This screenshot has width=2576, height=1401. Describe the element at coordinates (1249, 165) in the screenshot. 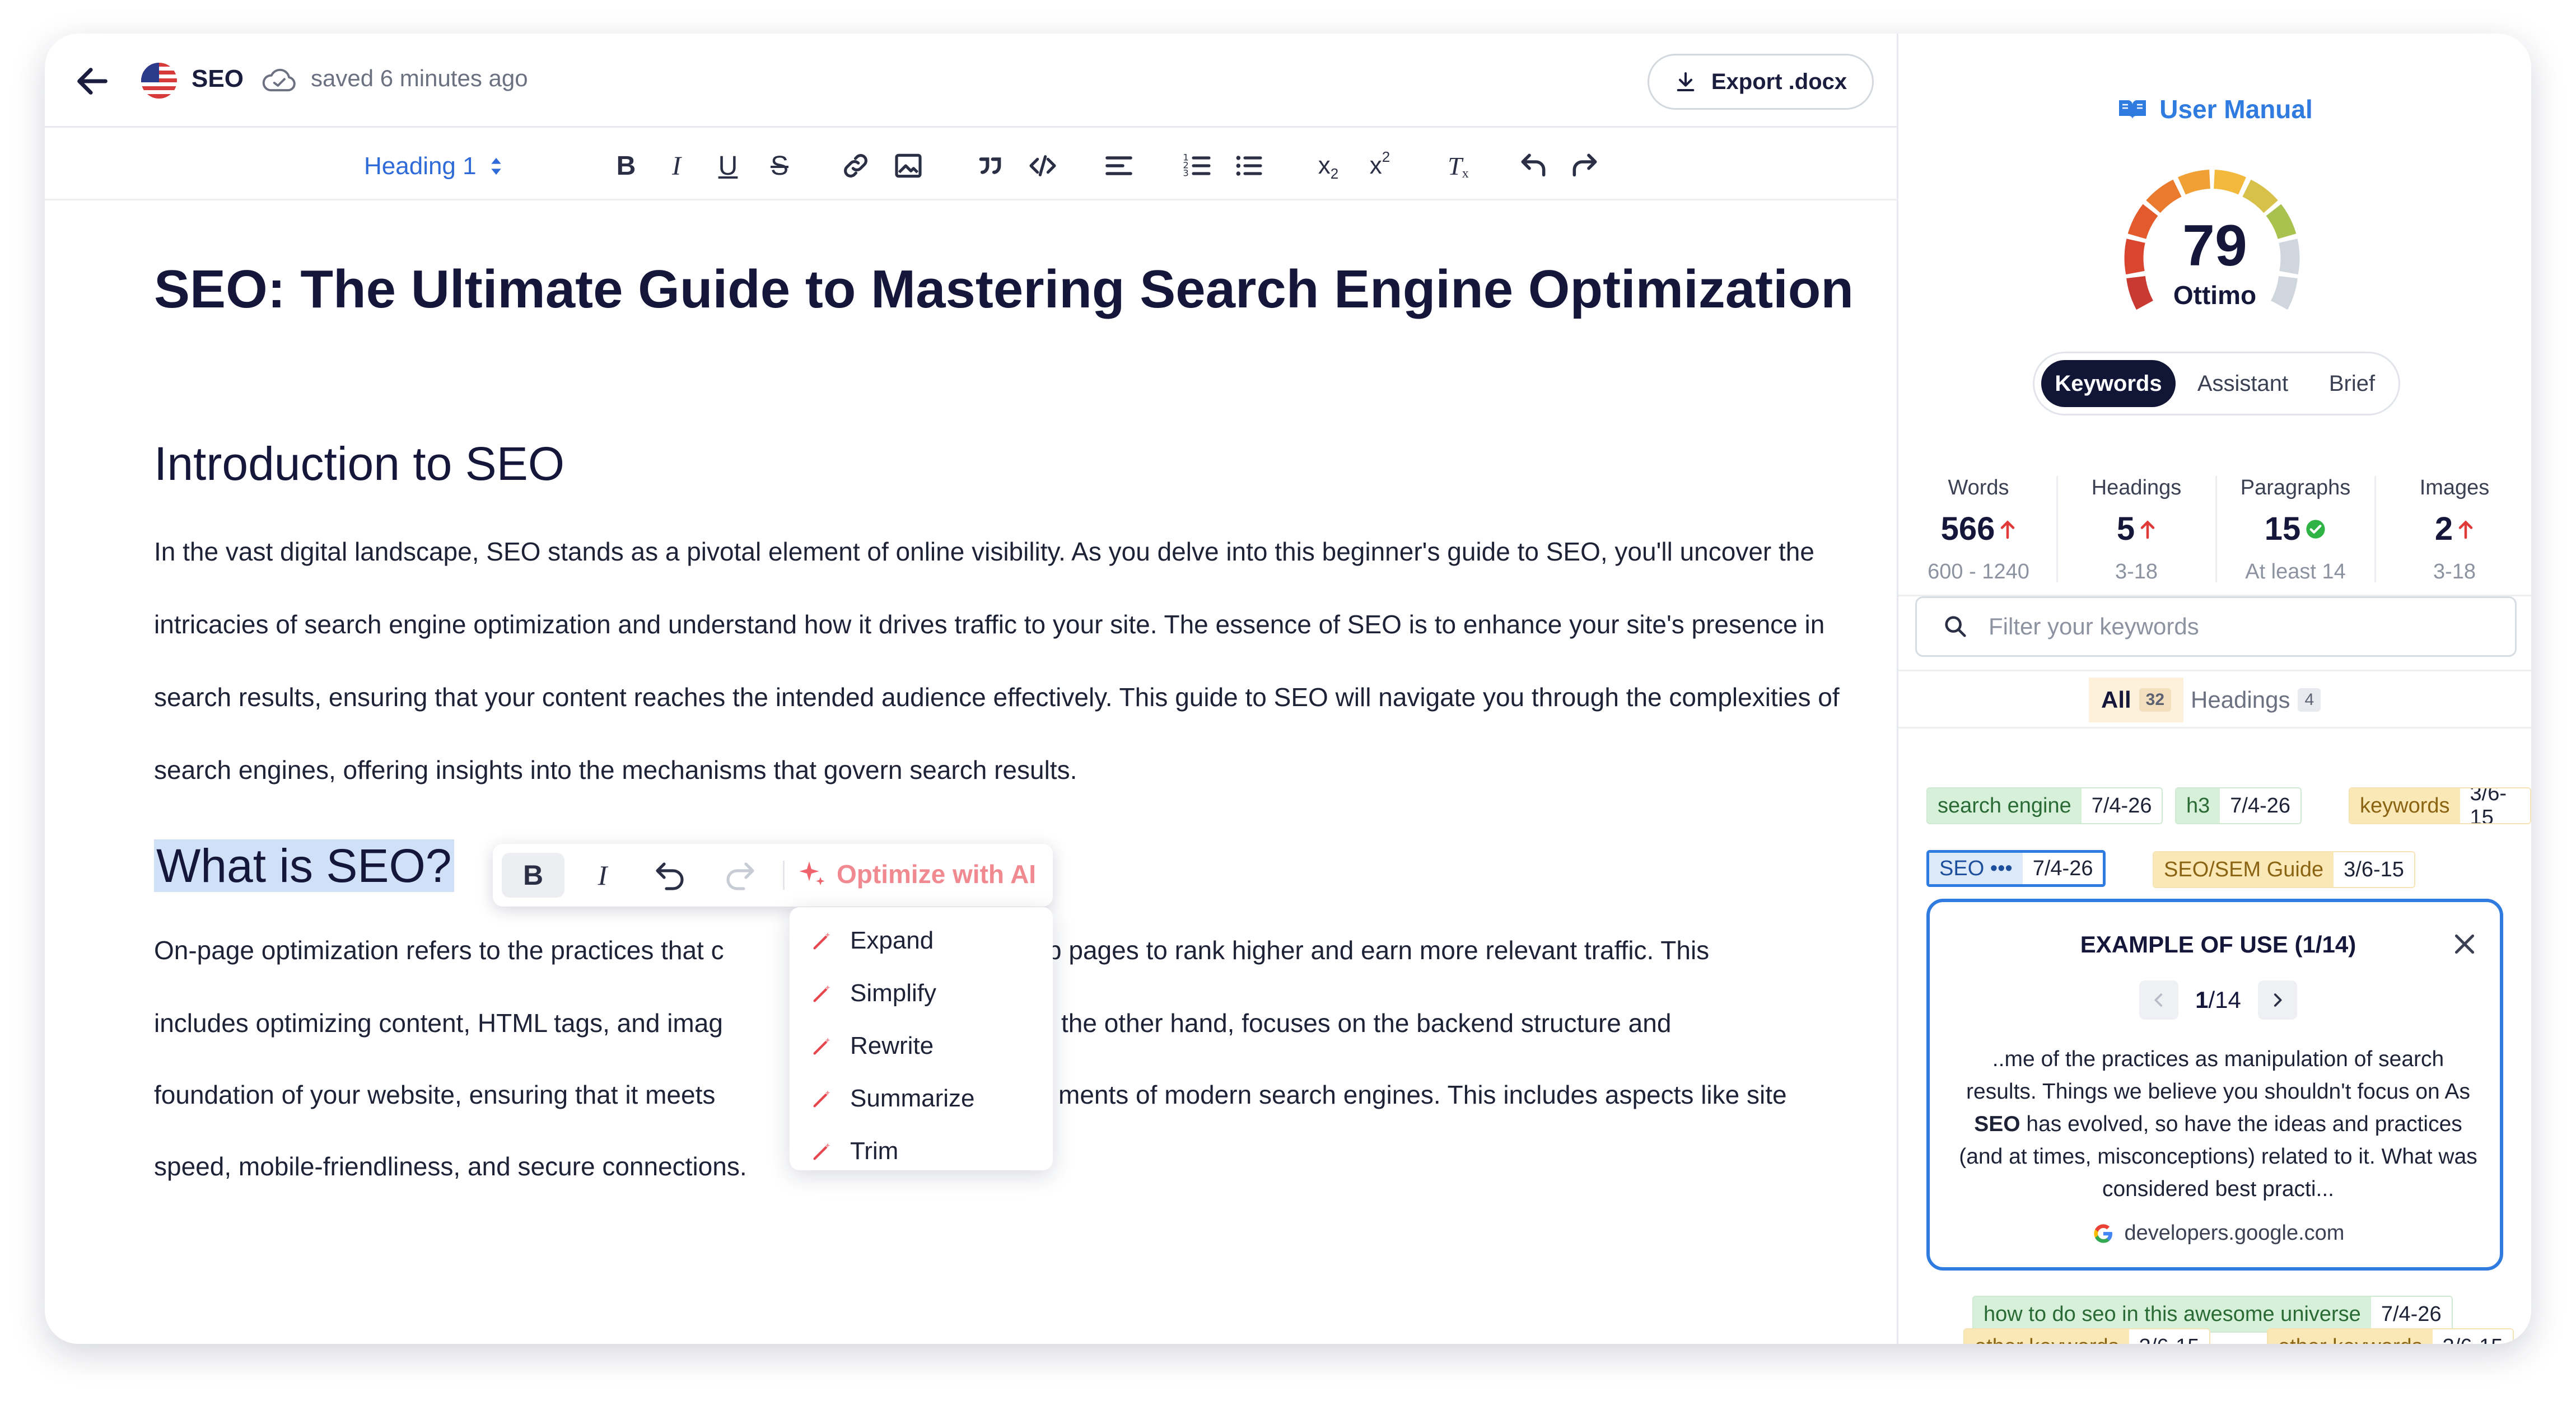

I see `bullet-list-icon` at that location.